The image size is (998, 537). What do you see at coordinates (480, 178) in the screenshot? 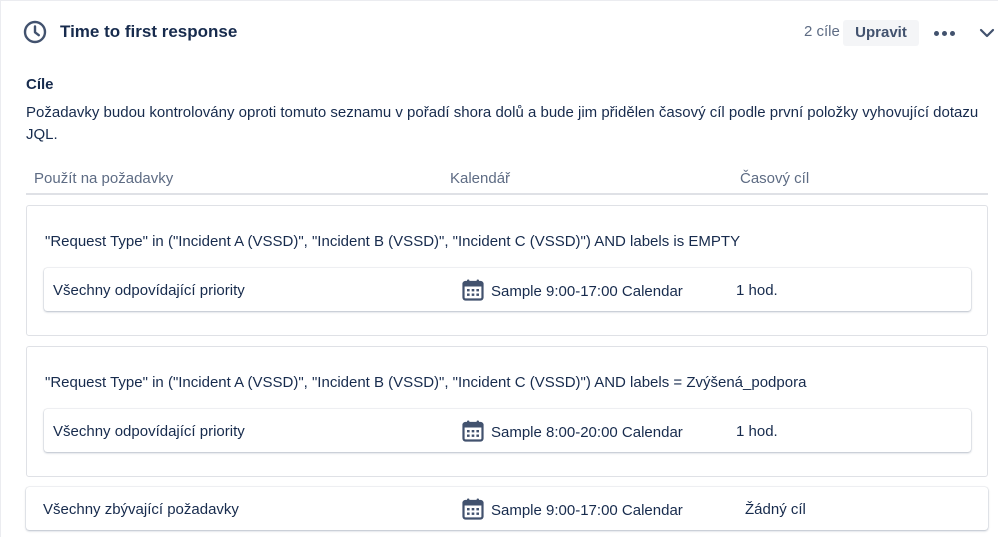
I see `column-header-calendar: Kalendář` at bounding box center [480, 178].